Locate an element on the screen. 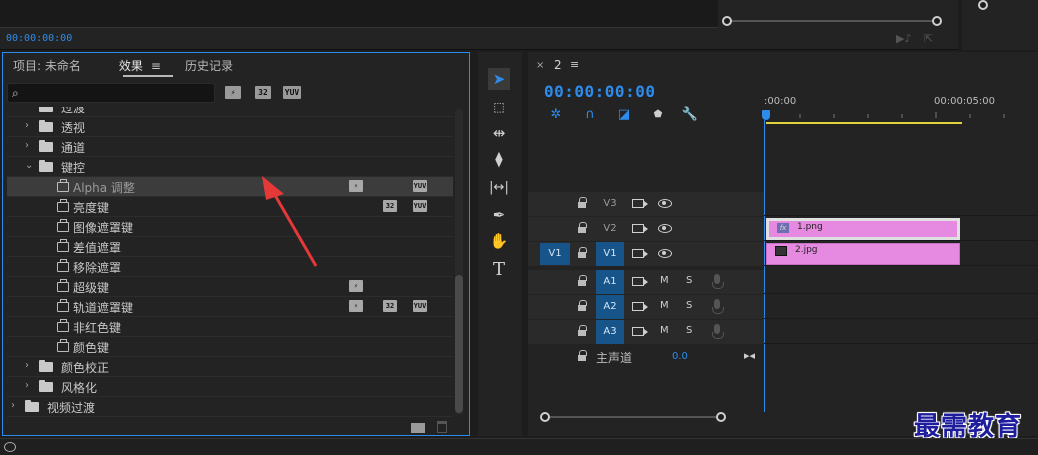 The image size is (1038, 455). clip-1-png: fx 1.png is located at coordinates (863, 229).